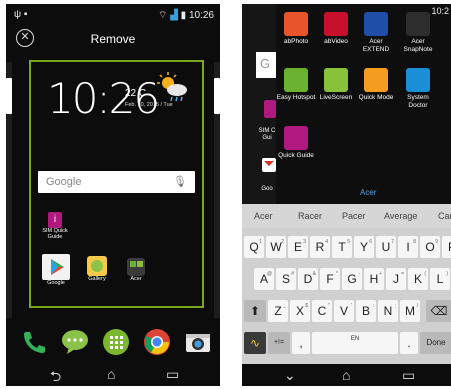  What do you see at coordinates (438, 311) in the screenshot?
I see `backspace-key: ⌫` at bounding box center [438, 311].